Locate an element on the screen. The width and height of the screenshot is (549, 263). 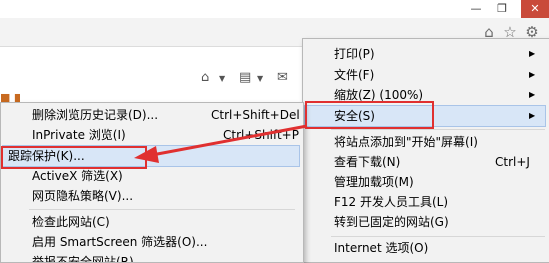
annotation-arrow-icon is located at coordinates (221, 143).